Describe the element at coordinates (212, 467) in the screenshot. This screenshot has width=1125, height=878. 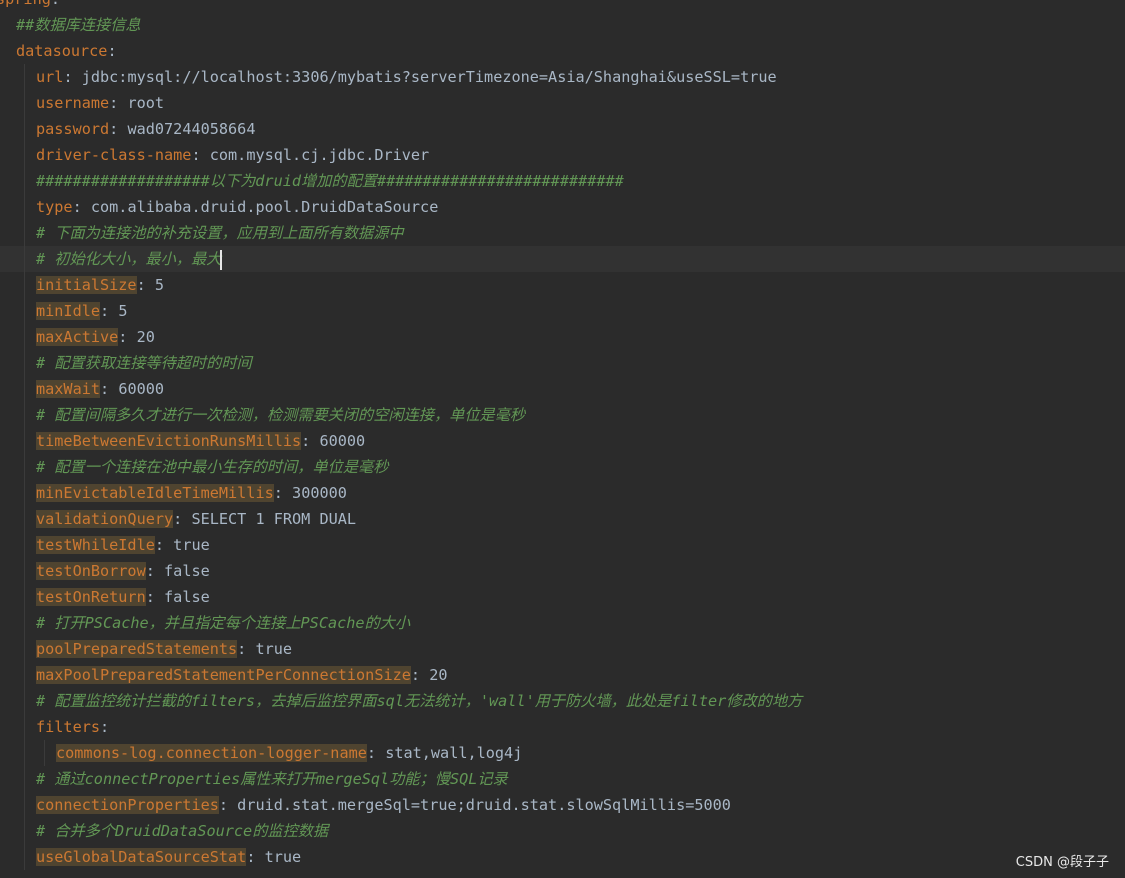
I see `yaml-comment: # 配置一个连接在池中最小生存的时间，单位是毫秒` at that location.